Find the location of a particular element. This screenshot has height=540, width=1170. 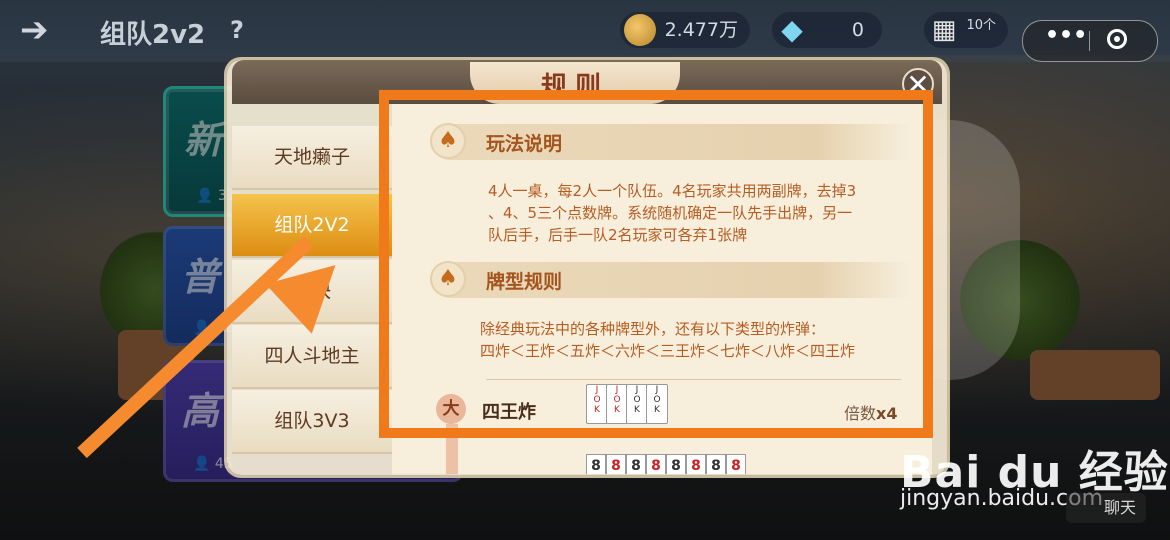

diamond-icon: ◆ is located at coordinates (792, 29).